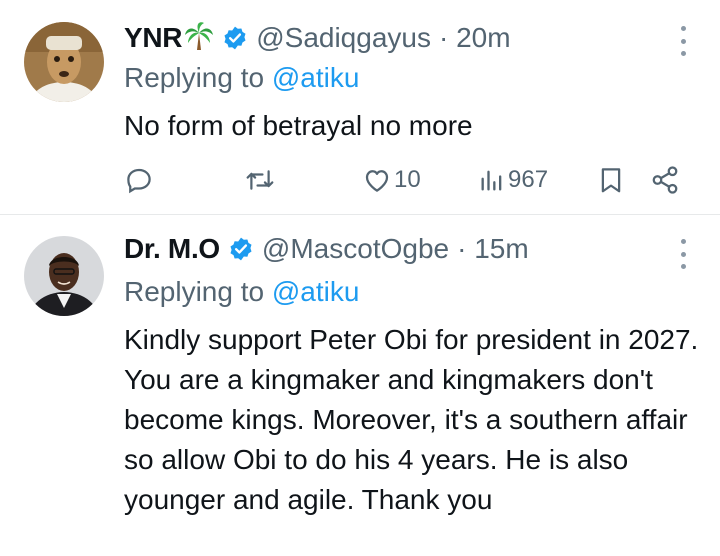 The width and height of the screenshot is (720, 556). I want to click on bookmark-icon, so click(611, 180).